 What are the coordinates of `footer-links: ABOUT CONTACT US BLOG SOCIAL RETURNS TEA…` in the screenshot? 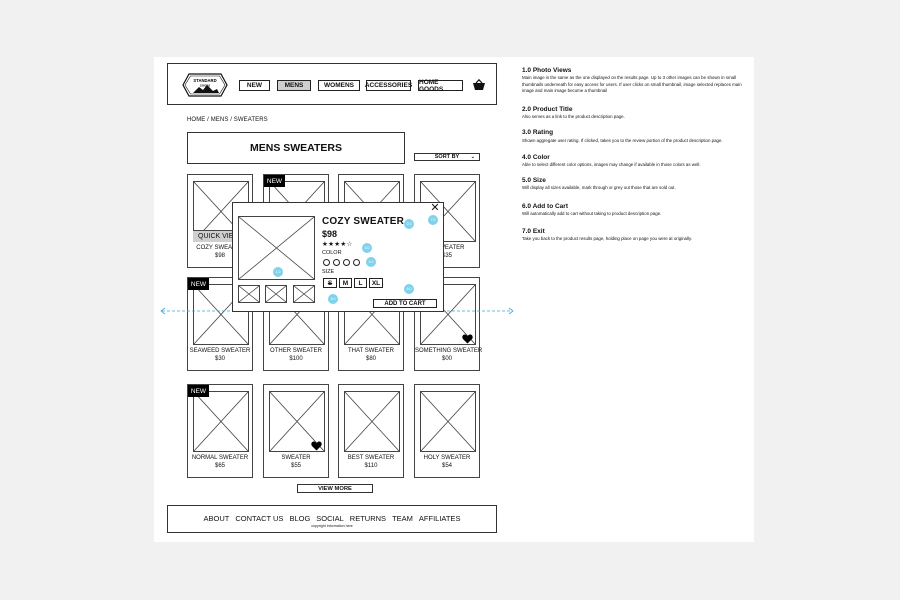 It's located at (332, 518).